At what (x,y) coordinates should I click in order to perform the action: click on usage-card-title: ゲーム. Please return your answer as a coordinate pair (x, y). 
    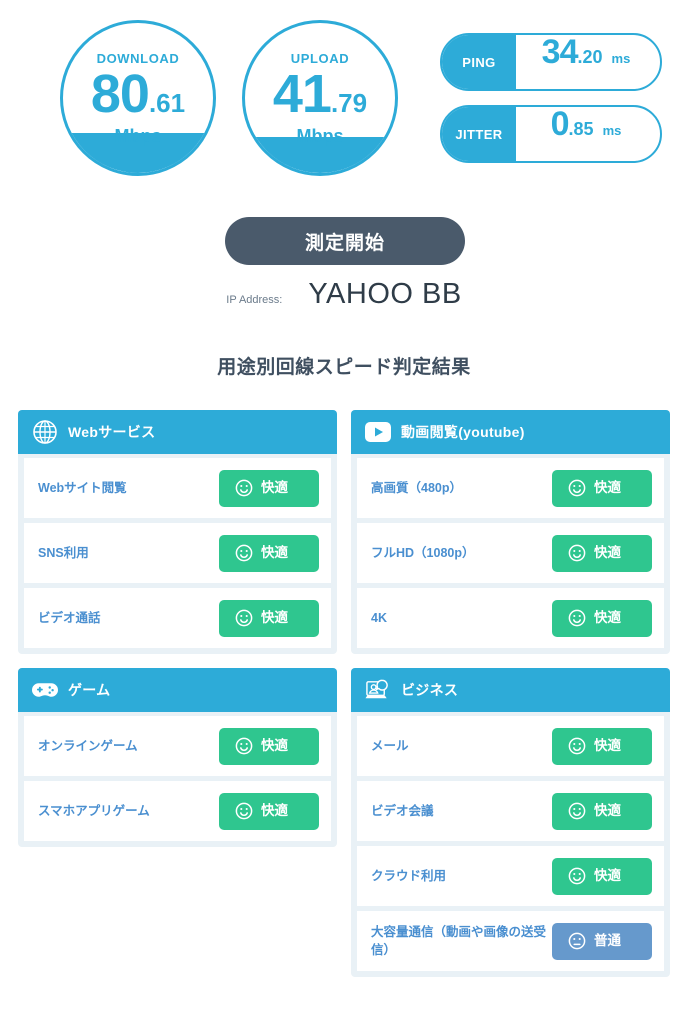
    Looking at the image, I should click on (89, 690).